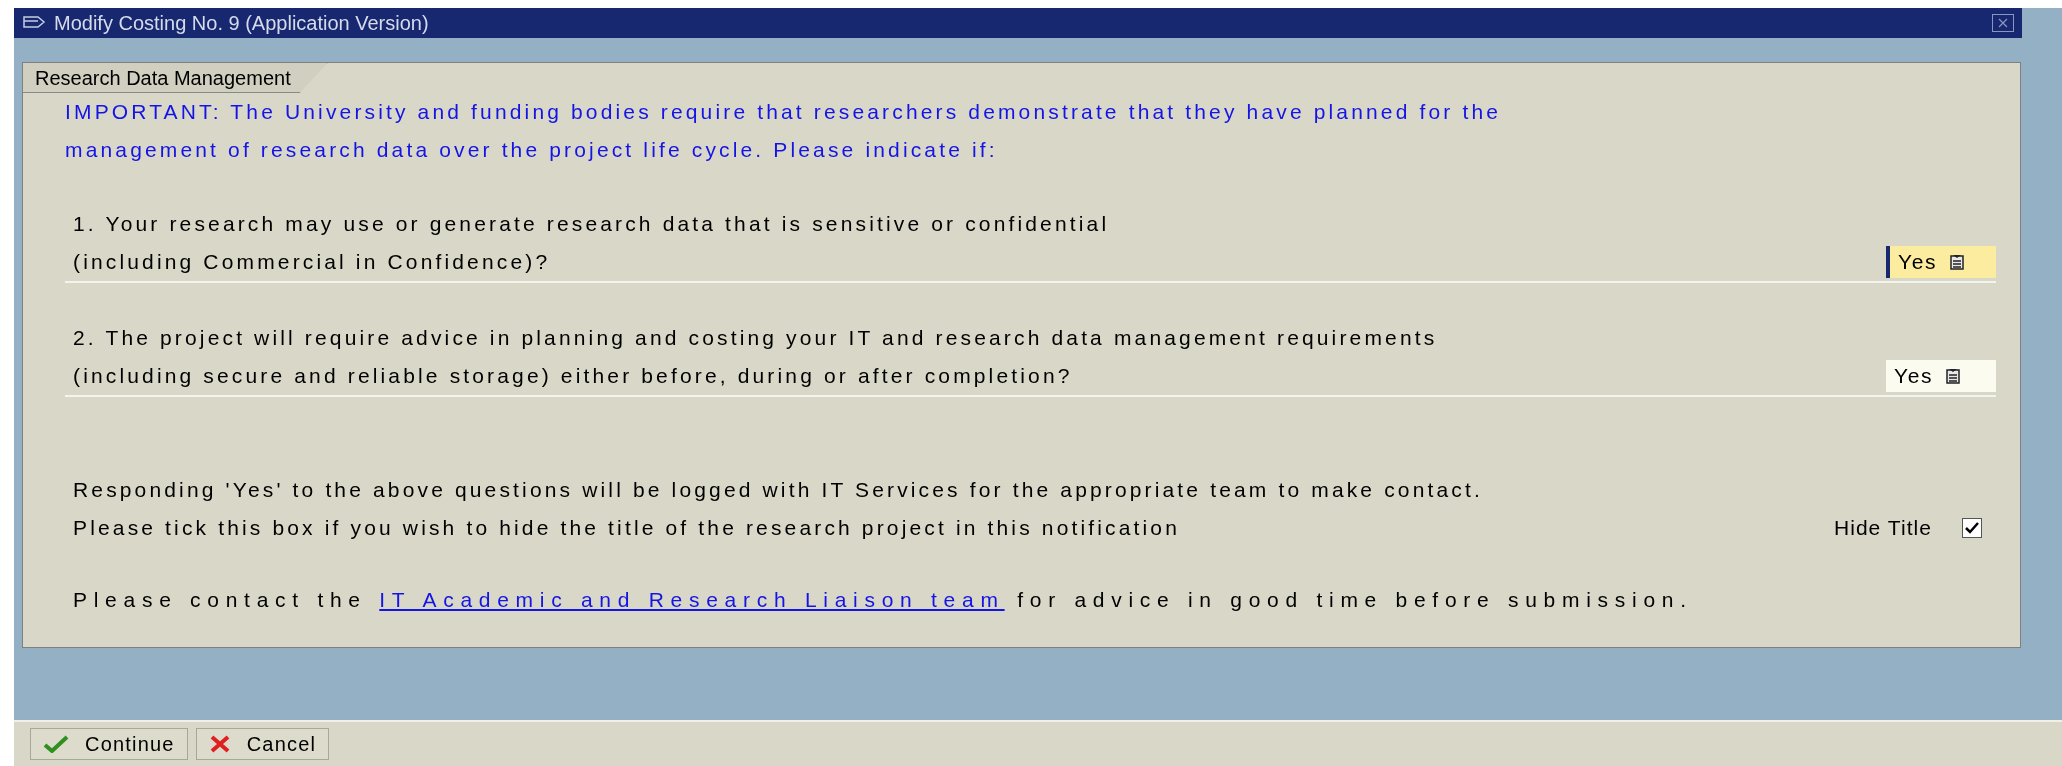  Describe the element at coordinates (1972, 528) in the screenshot. I see `hide-title-checkbox` at that location.